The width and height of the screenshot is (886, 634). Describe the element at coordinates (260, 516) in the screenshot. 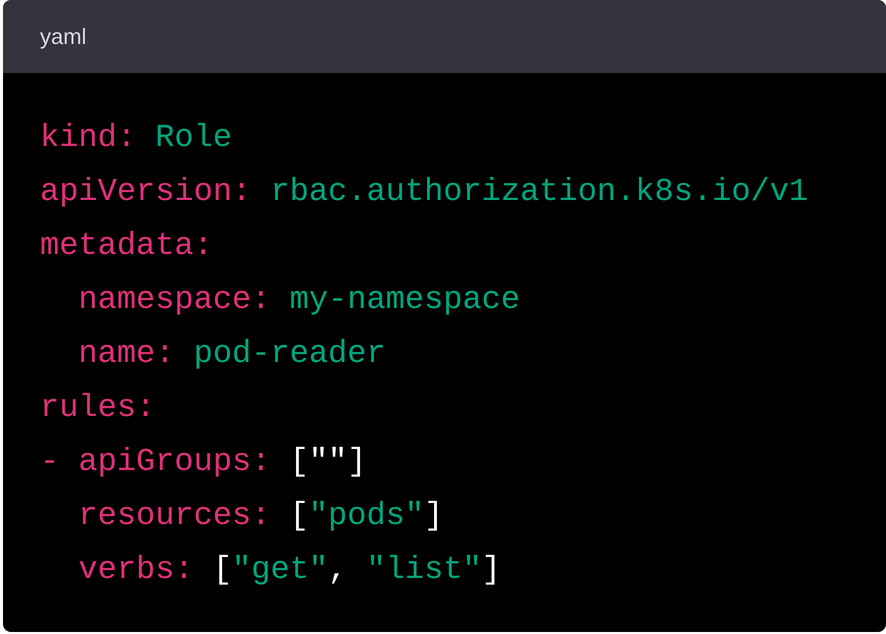

I see `code-line: resources: ["pods"]` at that location.